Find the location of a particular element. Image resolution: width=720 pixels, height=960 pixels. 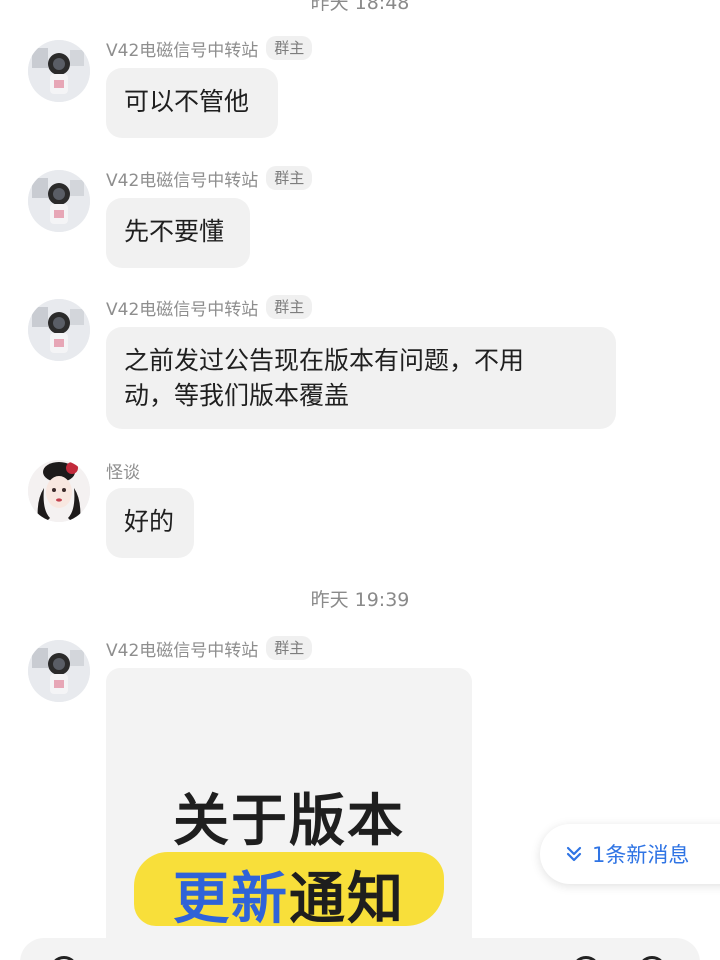

image-subtitle: 更新通知 is located at coordinates (289, 894).